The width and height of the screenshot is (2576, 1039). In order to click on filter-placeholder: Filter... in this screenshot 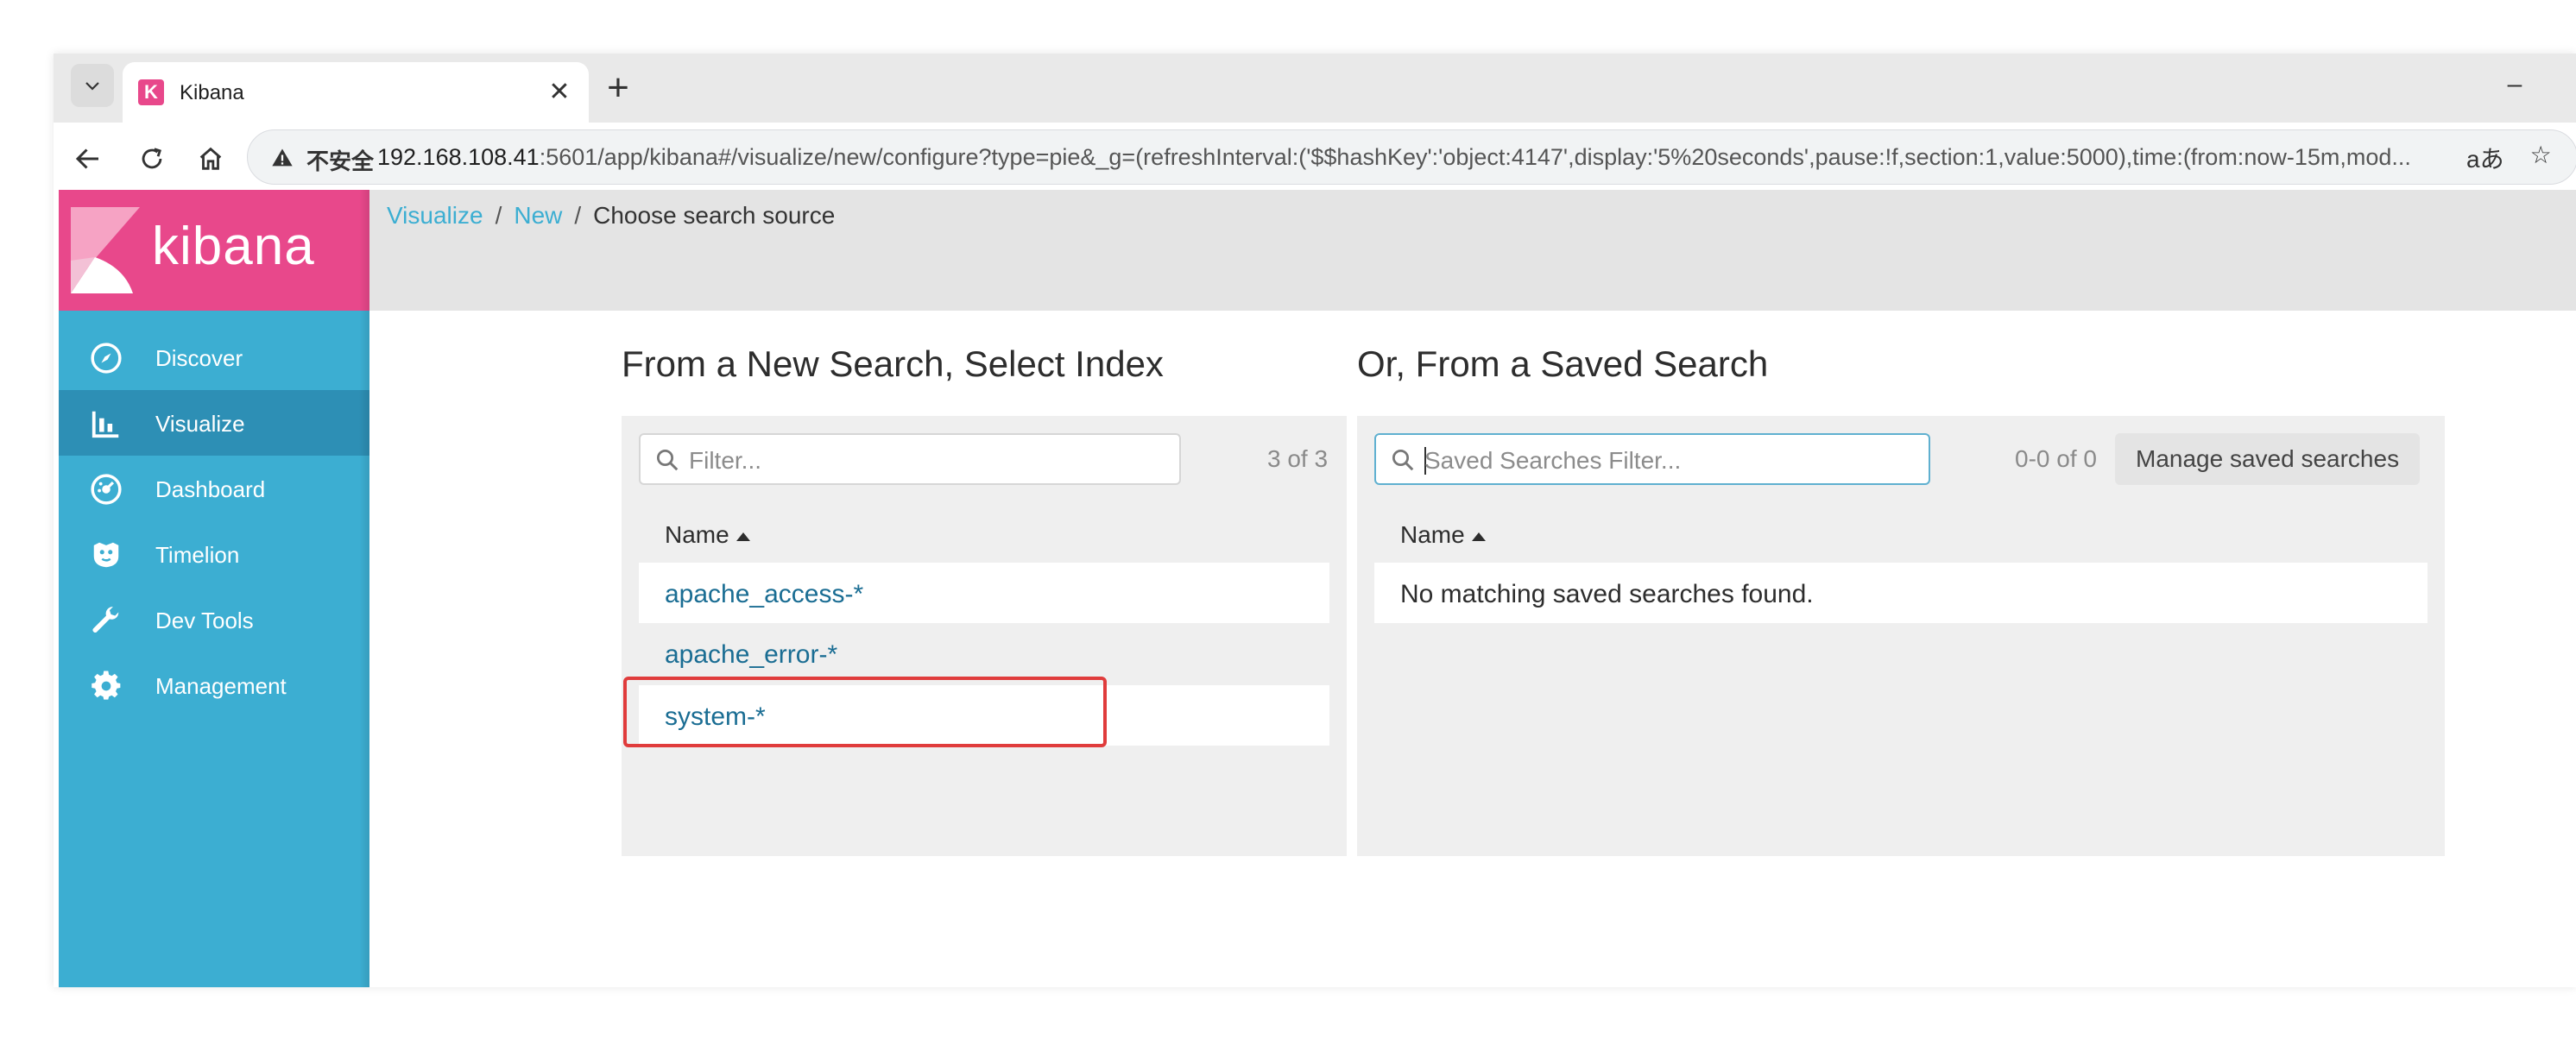, I will do `click(725, 460)`.